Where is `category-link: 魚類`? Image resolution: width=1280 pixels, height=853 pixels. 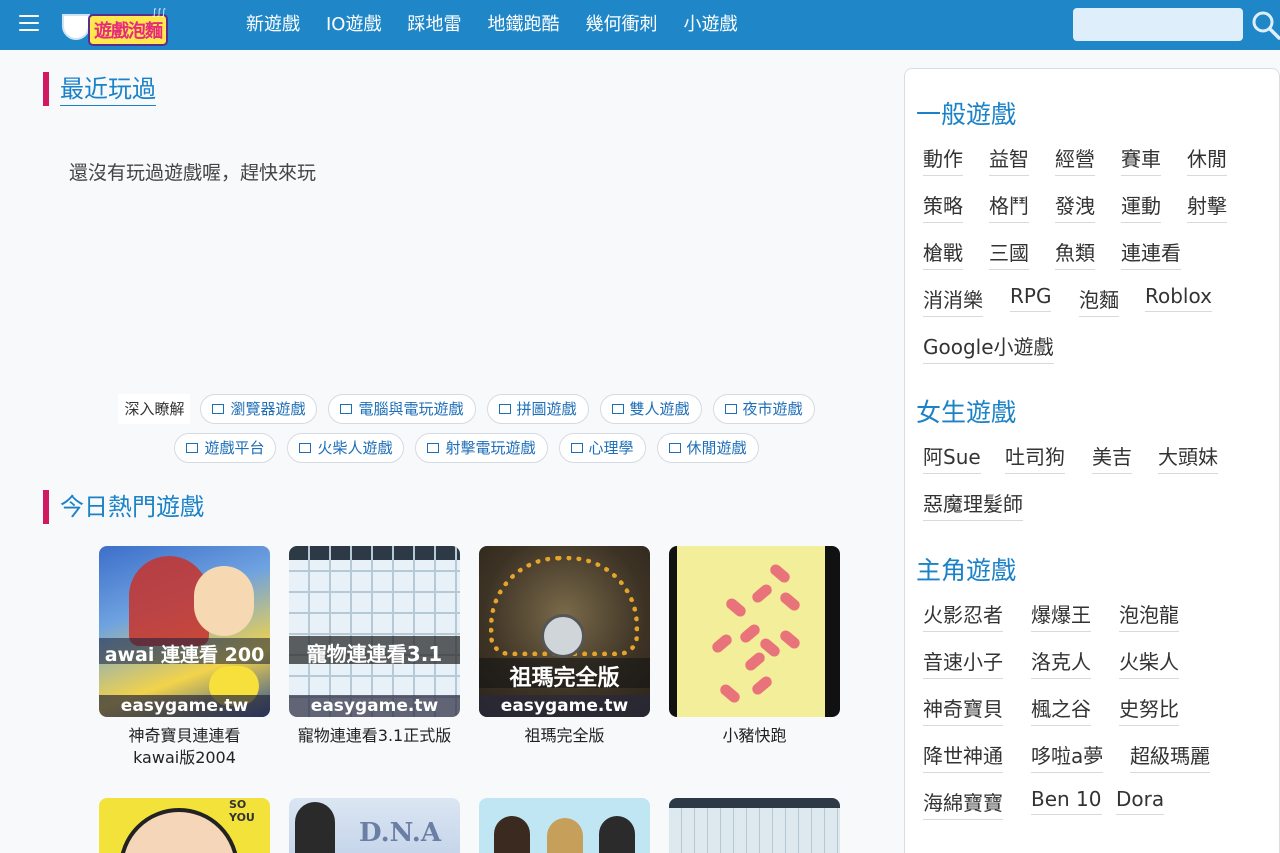
category-link: 魚類 is located at coordinates (1075, 253).